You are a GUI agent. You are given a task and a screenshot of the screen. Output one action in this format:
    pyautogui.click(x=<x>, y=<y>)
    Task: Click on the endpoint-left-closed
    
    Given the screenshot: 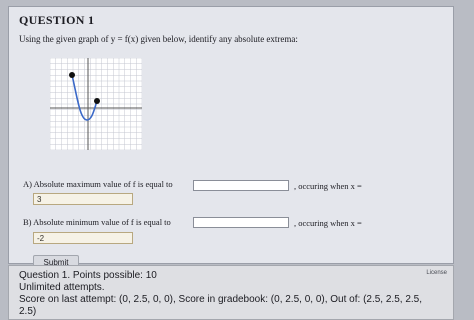 What is the action you would take?
    pyautogui.click(x=72, y=75)
    